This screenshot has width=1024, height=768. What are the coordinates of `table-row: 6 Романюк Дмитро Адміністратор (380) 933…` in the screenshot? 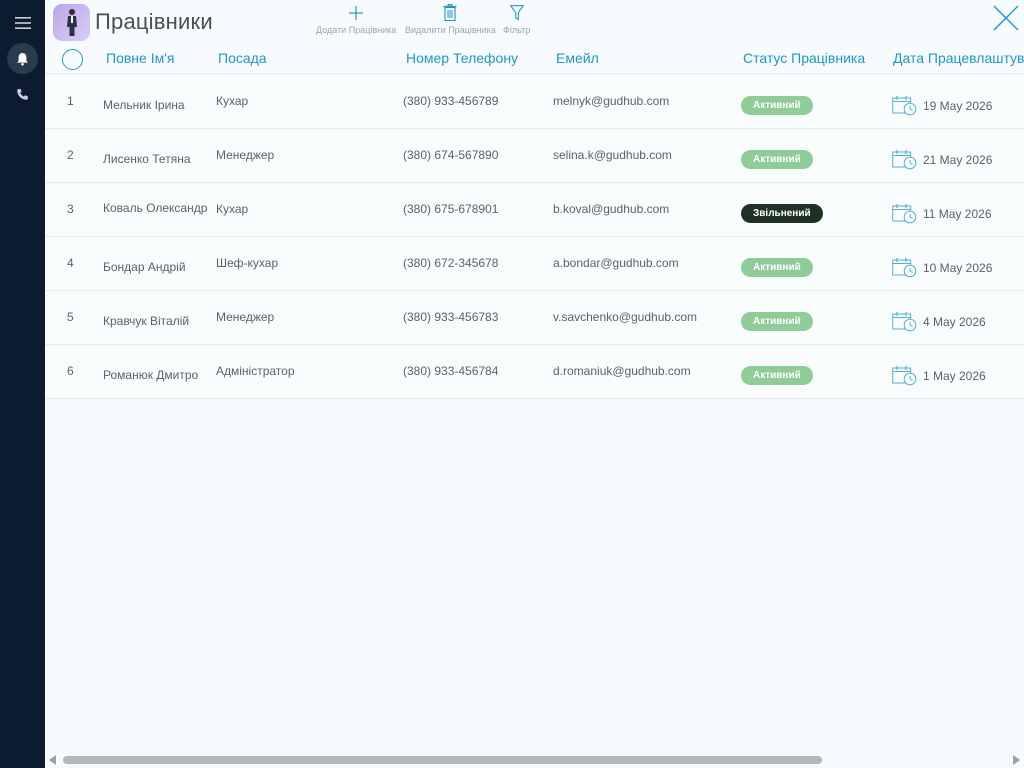 It's located at (534, 372).